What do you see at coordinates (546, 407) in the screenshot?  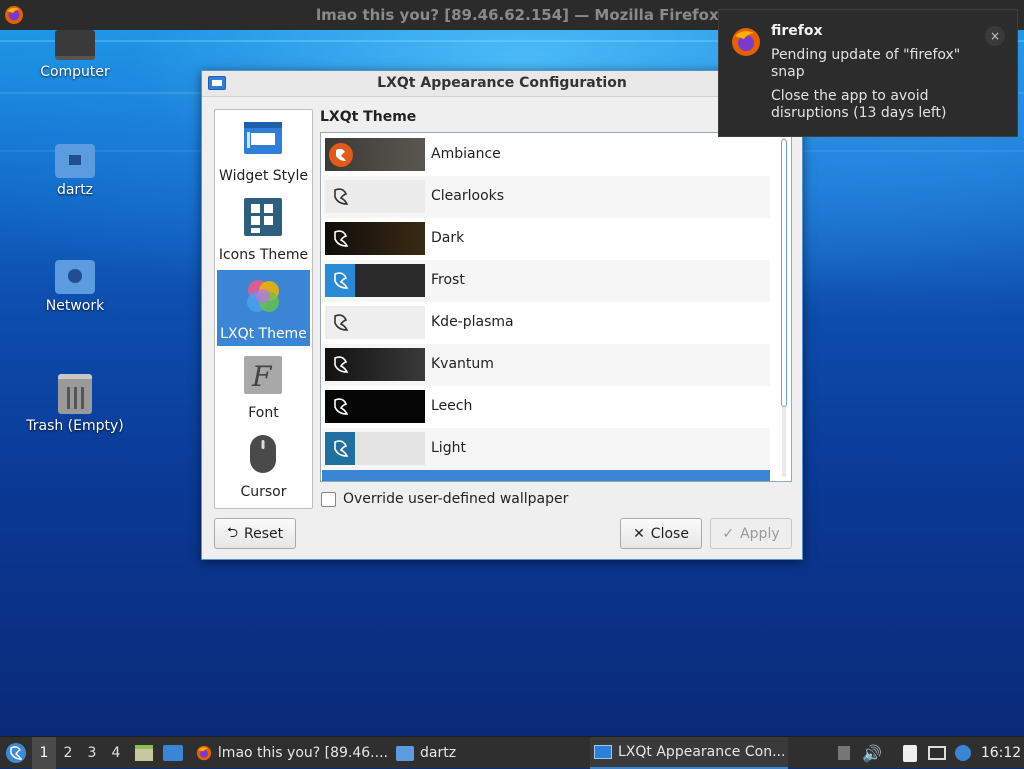 I see `theme-row-leech: Leech` at bounding box center [546, 407].